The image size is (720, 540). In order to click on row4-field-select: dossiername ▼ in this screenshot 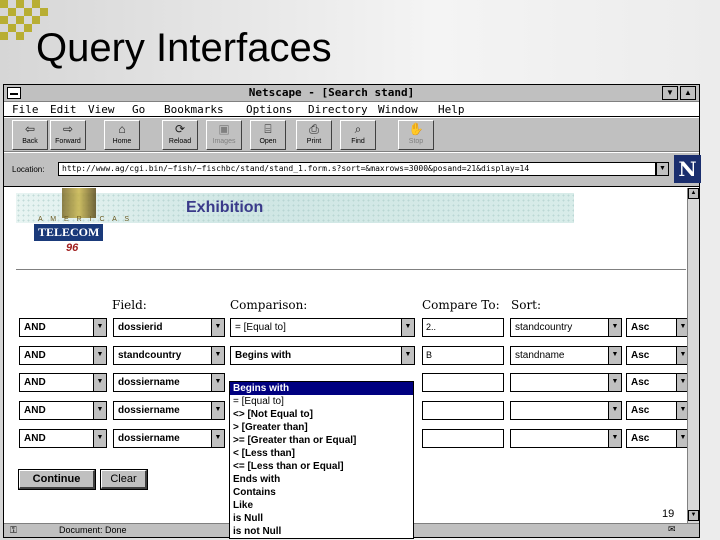, I will do `click(169, 410)`.